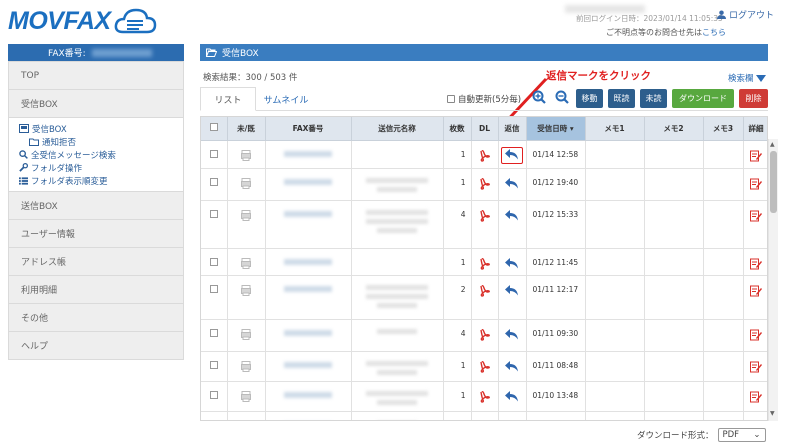 The width and height of the screenshot is (800, 447). What do you see at coordinates (653, 98) in the screenshot?
I see `mark-unread-button: 未読` at bounding box center [653, 98].